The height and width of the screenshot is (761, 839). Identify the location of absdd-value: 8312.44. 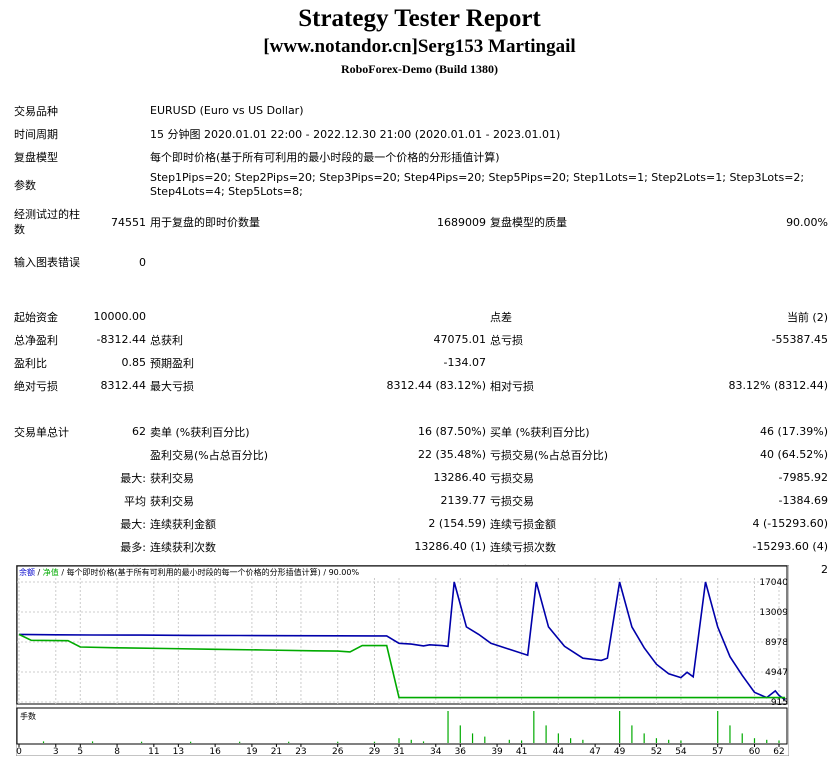
(123, 385).